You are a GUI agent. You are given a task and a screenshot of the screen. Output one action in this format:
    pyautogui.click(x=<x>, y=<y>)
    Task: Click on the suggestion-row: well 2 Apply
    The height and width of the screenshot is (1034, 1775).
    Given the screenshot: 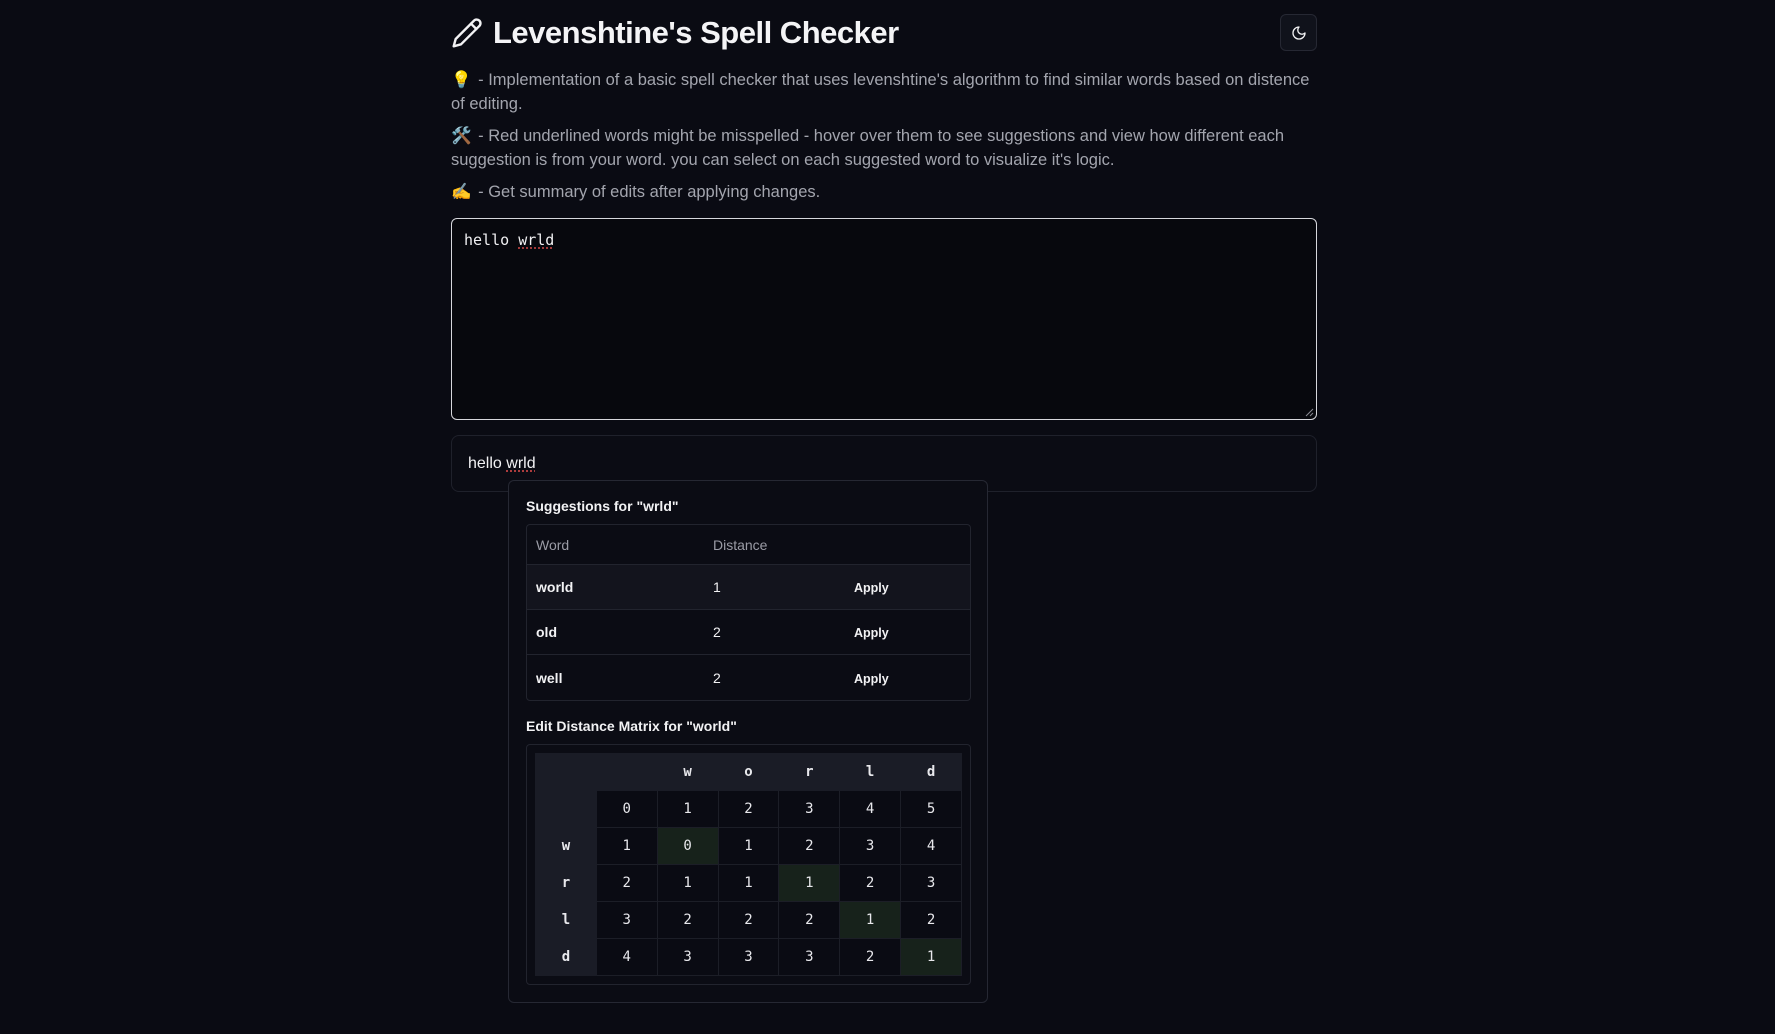 What is the action you would take?
    pyautogui.click(x=748, y=677)
    